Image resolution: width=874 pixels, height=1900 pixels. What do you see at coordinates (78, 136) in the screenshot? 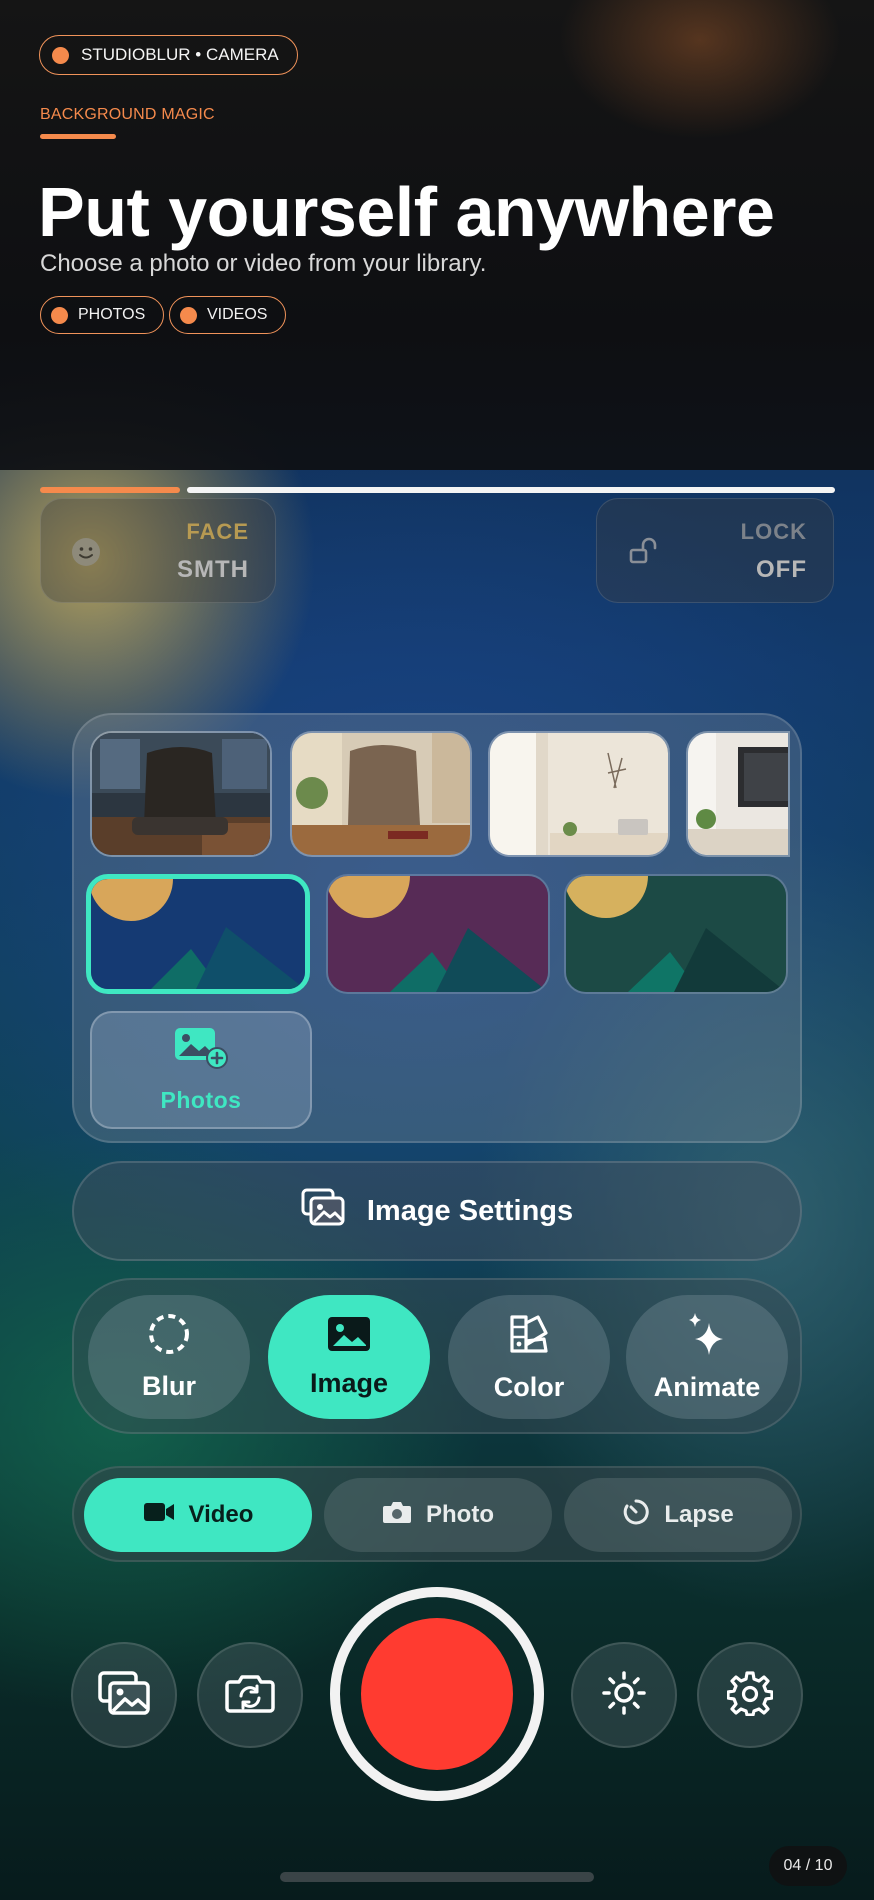
I see `eyebrow-underline` at bounding box center [78, 136].